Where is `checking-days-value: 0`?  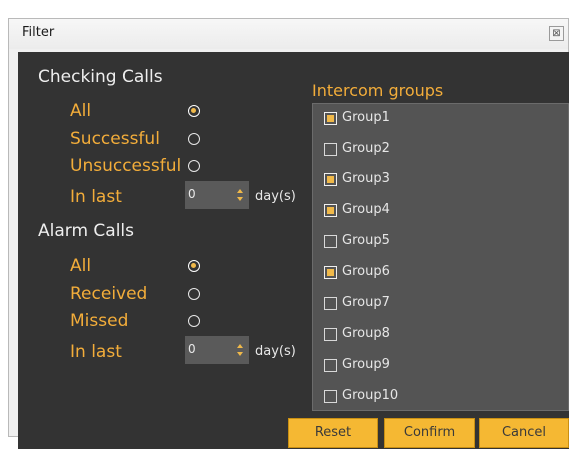
checking-days-value: 0 is located at coordinates (192, 194).